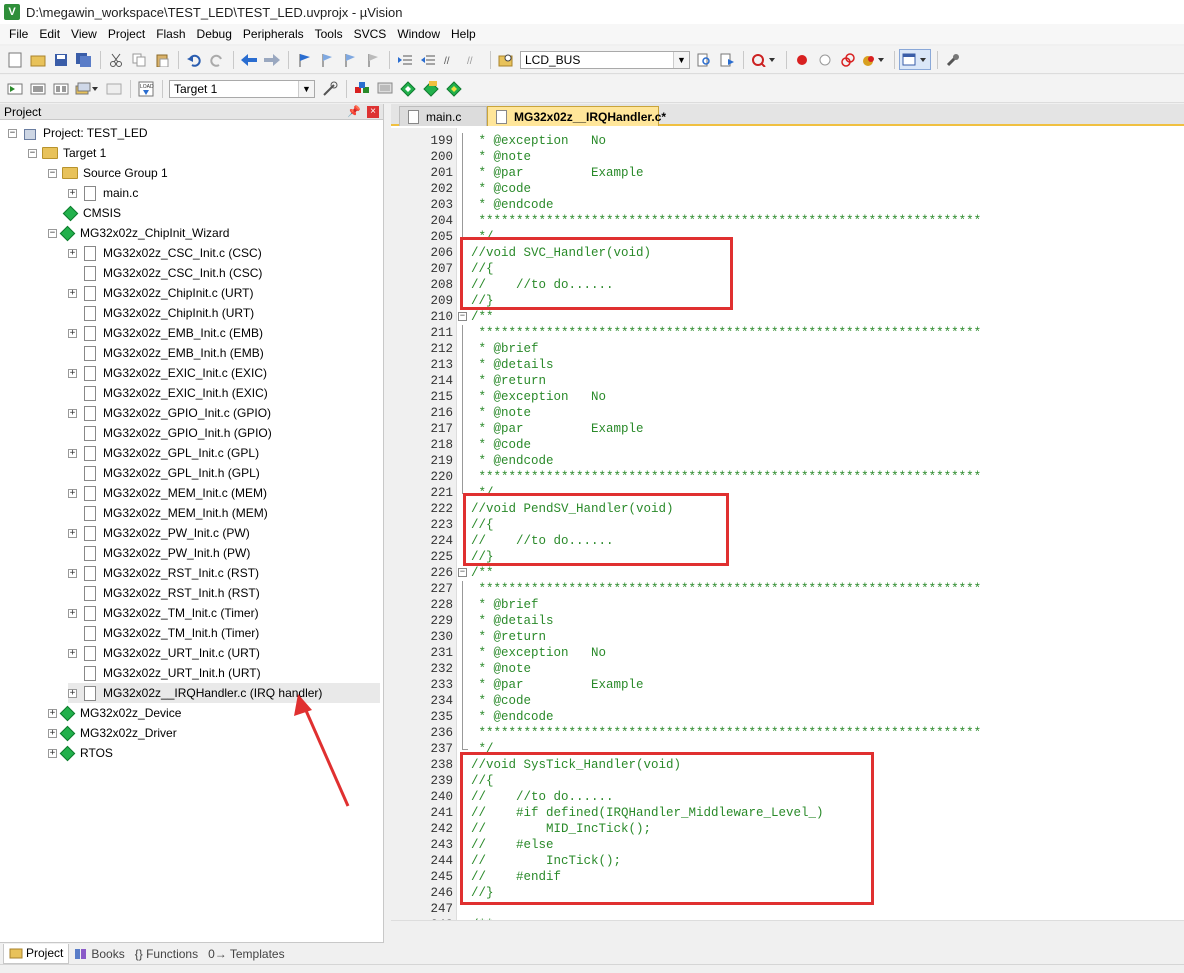  I want to click on pack-installer-icon, so click(430, 88).